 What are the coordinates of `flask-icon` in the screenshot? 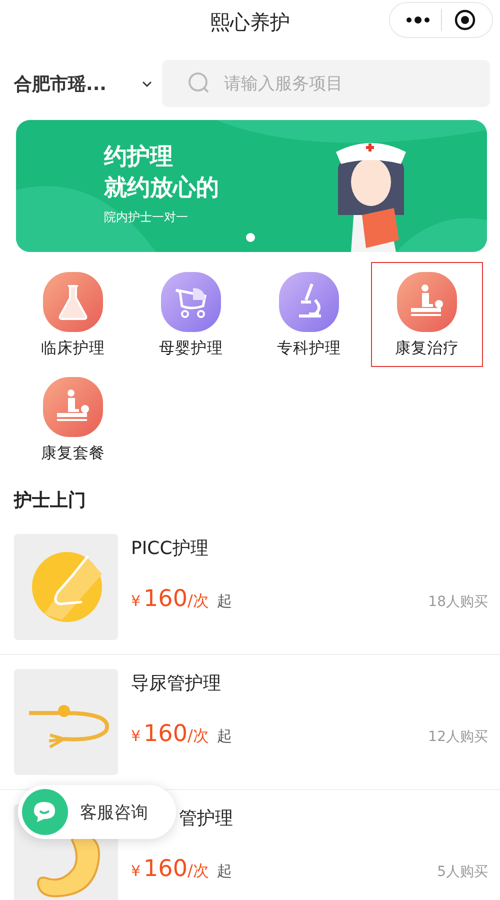 It's located at (73, 302).